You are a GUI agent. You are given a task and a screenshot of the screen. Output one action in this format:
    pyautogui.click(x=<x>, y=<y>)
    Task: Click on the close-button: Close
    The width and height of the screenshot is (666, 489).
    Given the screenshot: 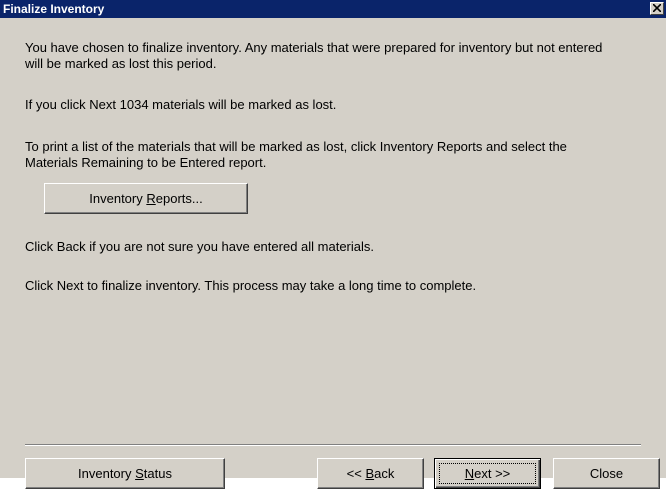 What is the action you would take?
    pyautogui.click(x=606, y=473)
    